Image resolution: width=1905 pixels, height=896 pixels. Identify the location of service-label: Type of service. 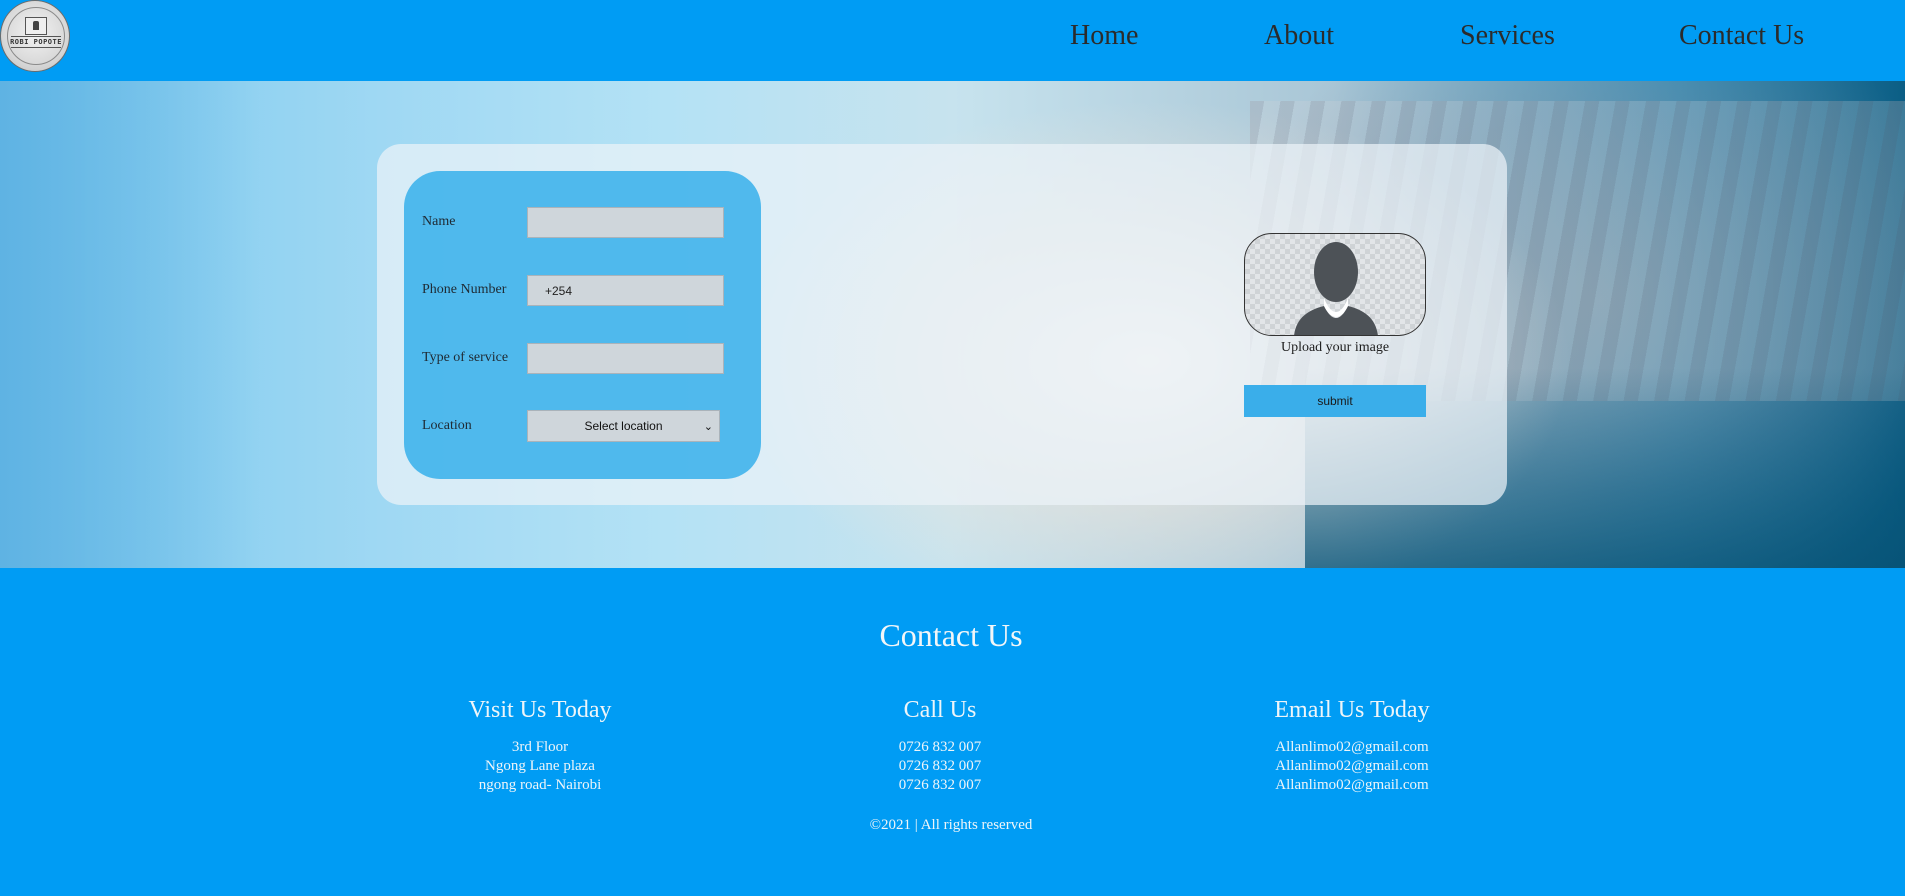
(465, 357).